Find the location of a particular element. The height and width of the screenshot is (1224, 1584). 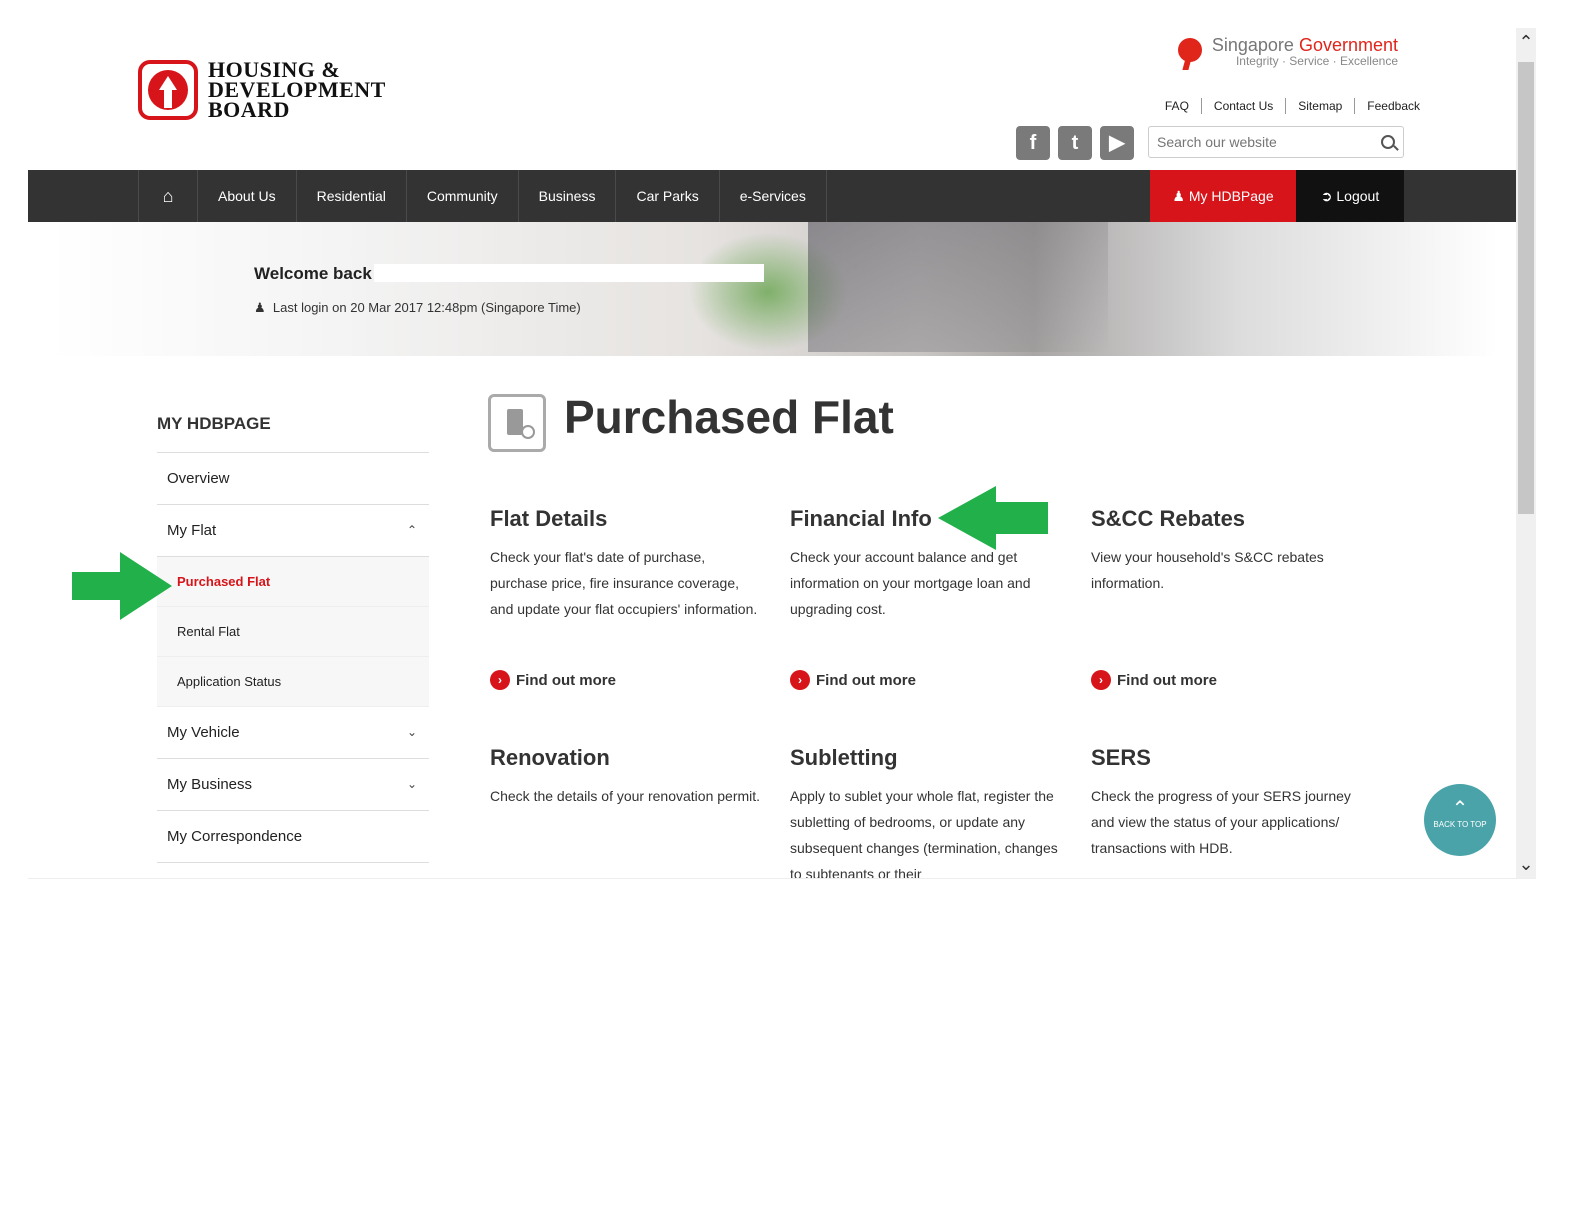

sidebar-item-overview: Overview is located at coordinates (293, 479).